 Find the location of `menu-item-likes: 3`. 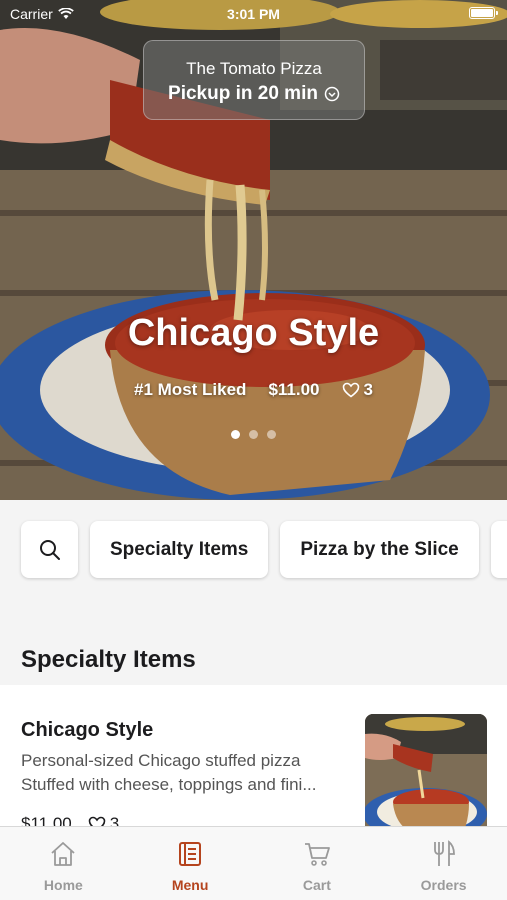

menu-item-likes: 3 is located at coordinates (103, 820).